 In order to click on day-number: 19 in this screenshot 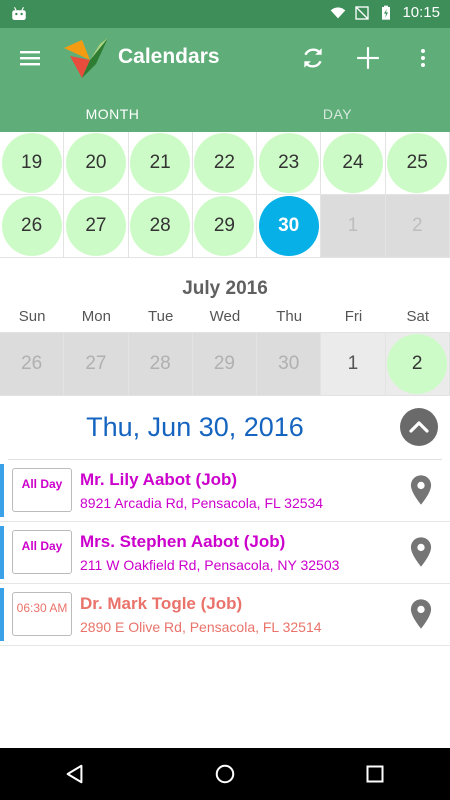, I will do `click(31, 163)`.